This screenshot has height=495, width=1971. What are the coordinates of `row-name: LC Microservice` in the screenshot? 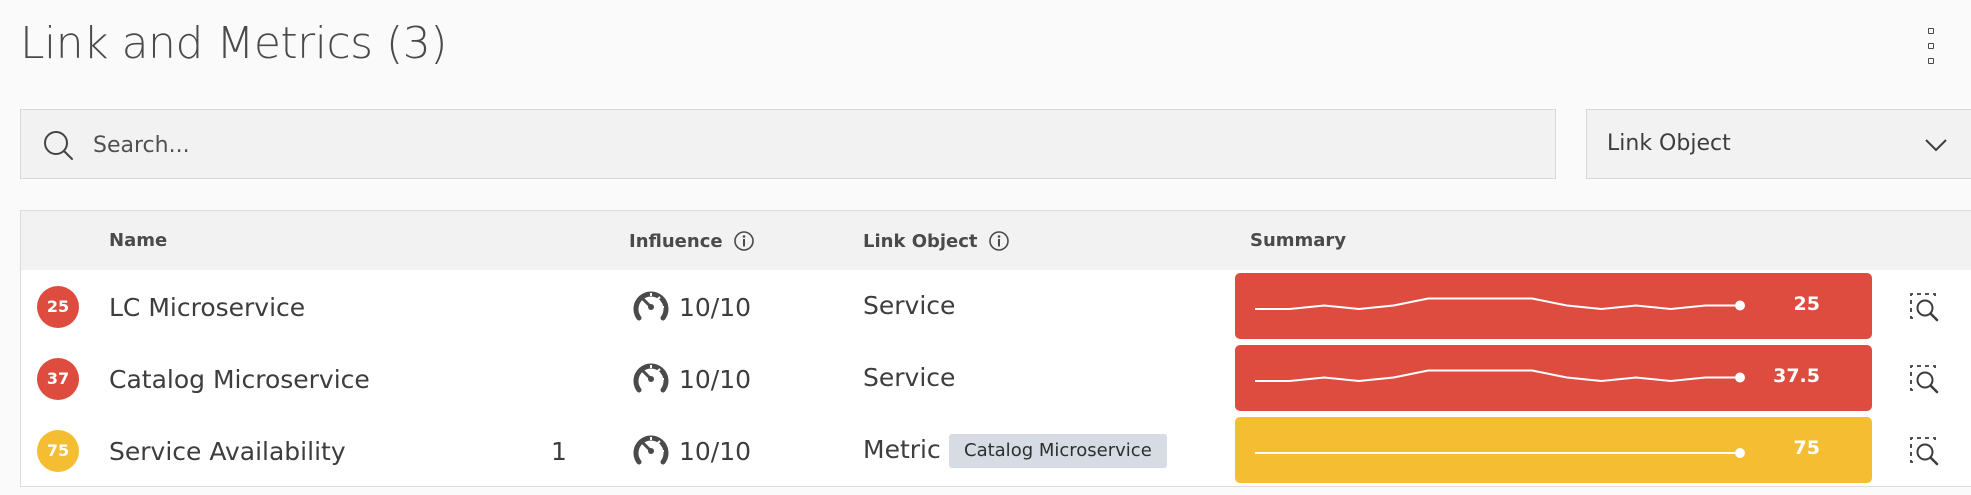 It's located at (207, 307).